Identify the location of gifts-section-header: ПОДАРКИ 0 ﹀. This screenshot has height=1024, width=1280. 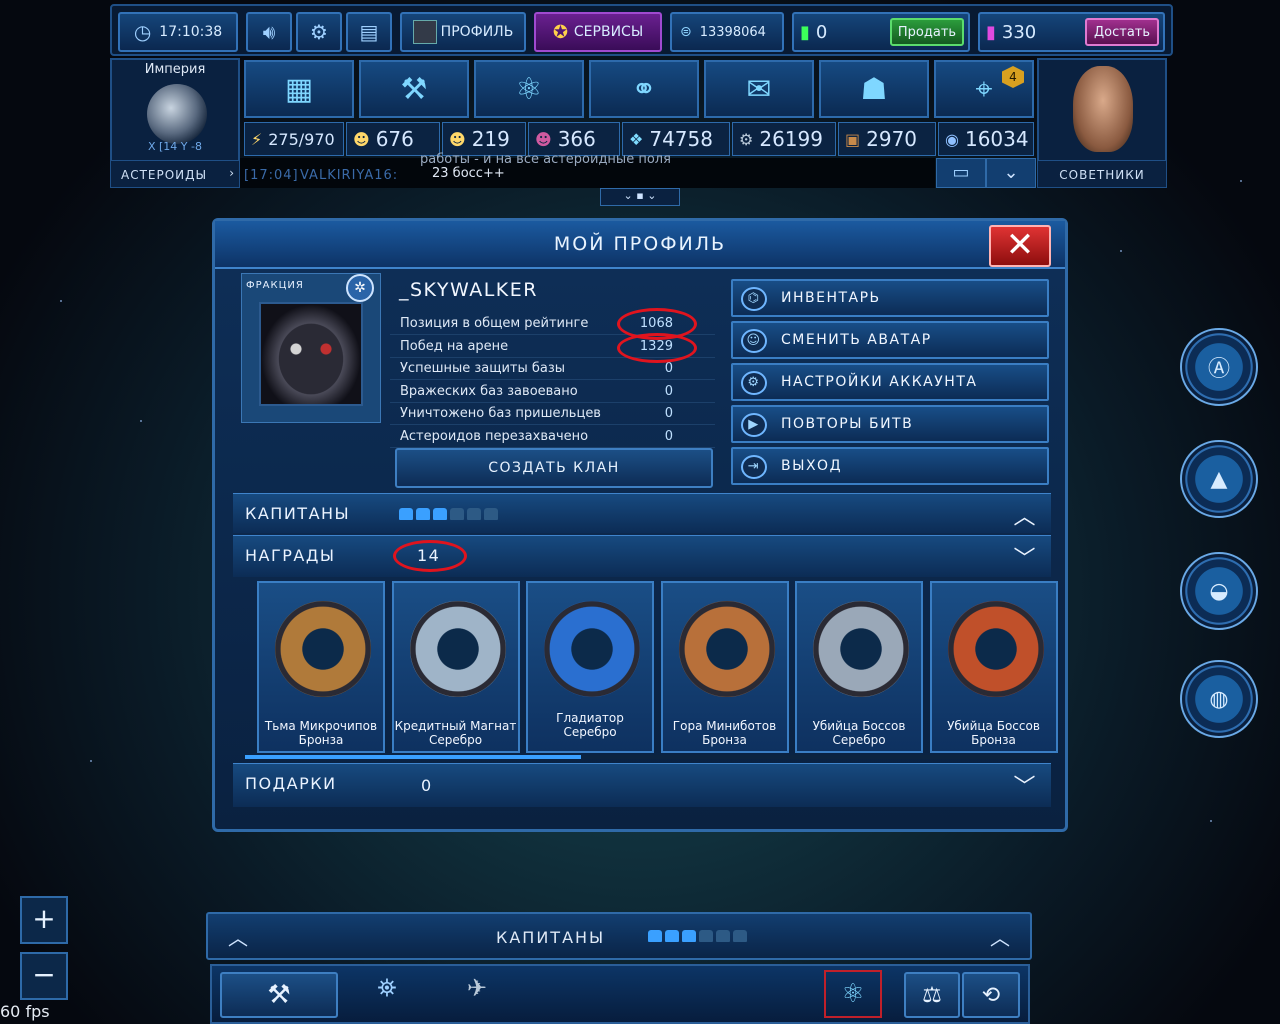
(642, 785).